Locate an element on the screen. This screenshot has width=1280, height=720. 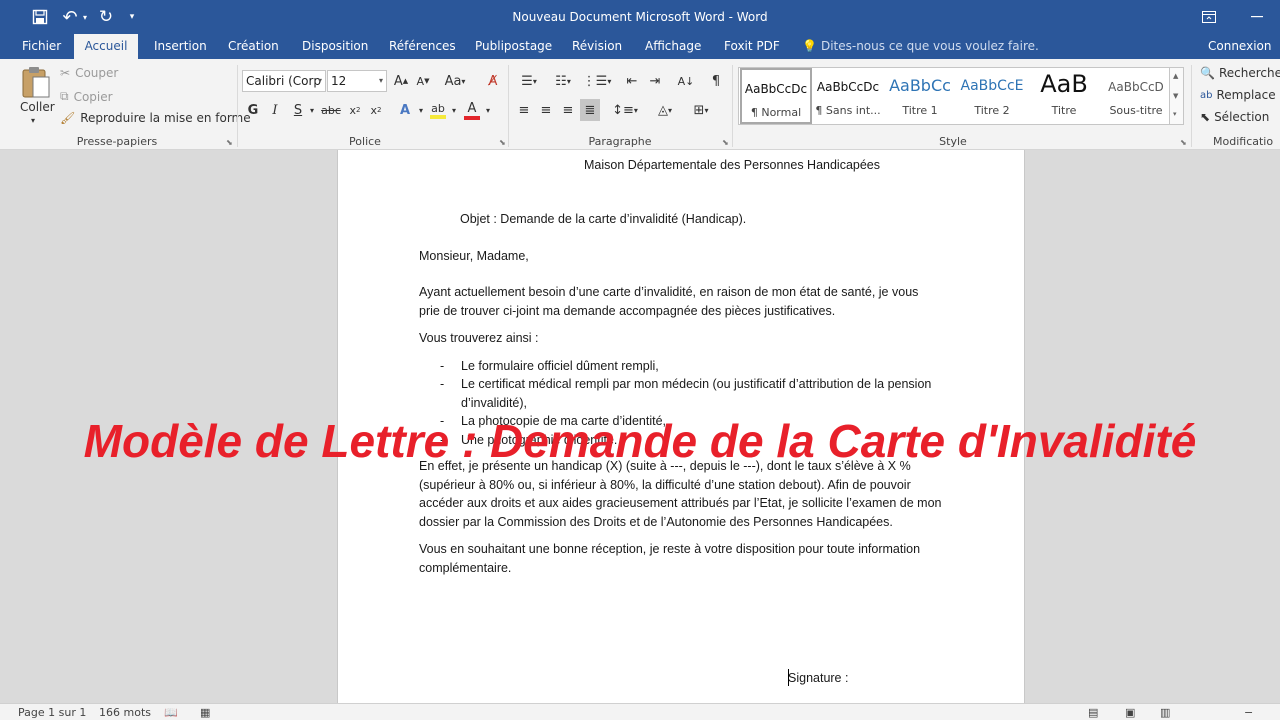
paragraph-line: complémentaire. is located at coordinates (465, 568).